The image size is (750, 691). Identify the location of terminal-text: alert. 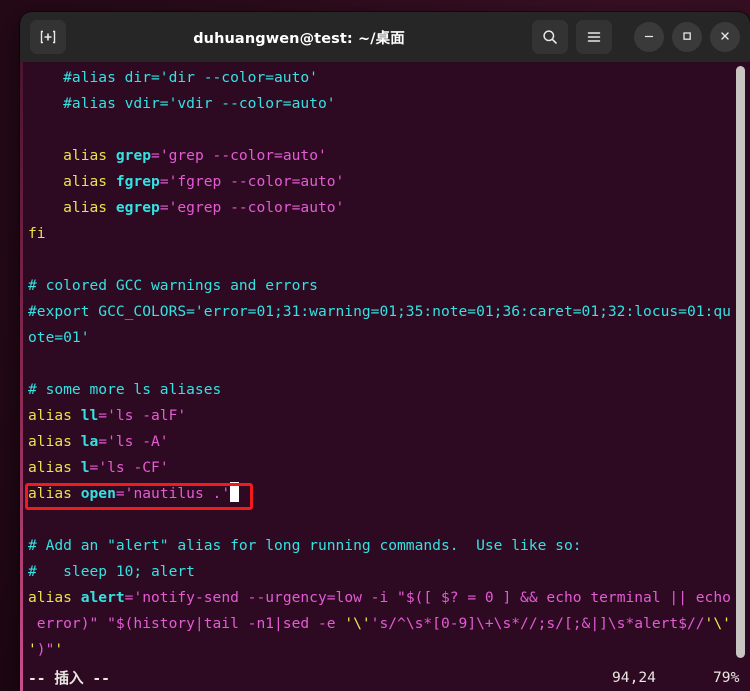
(102, 597).